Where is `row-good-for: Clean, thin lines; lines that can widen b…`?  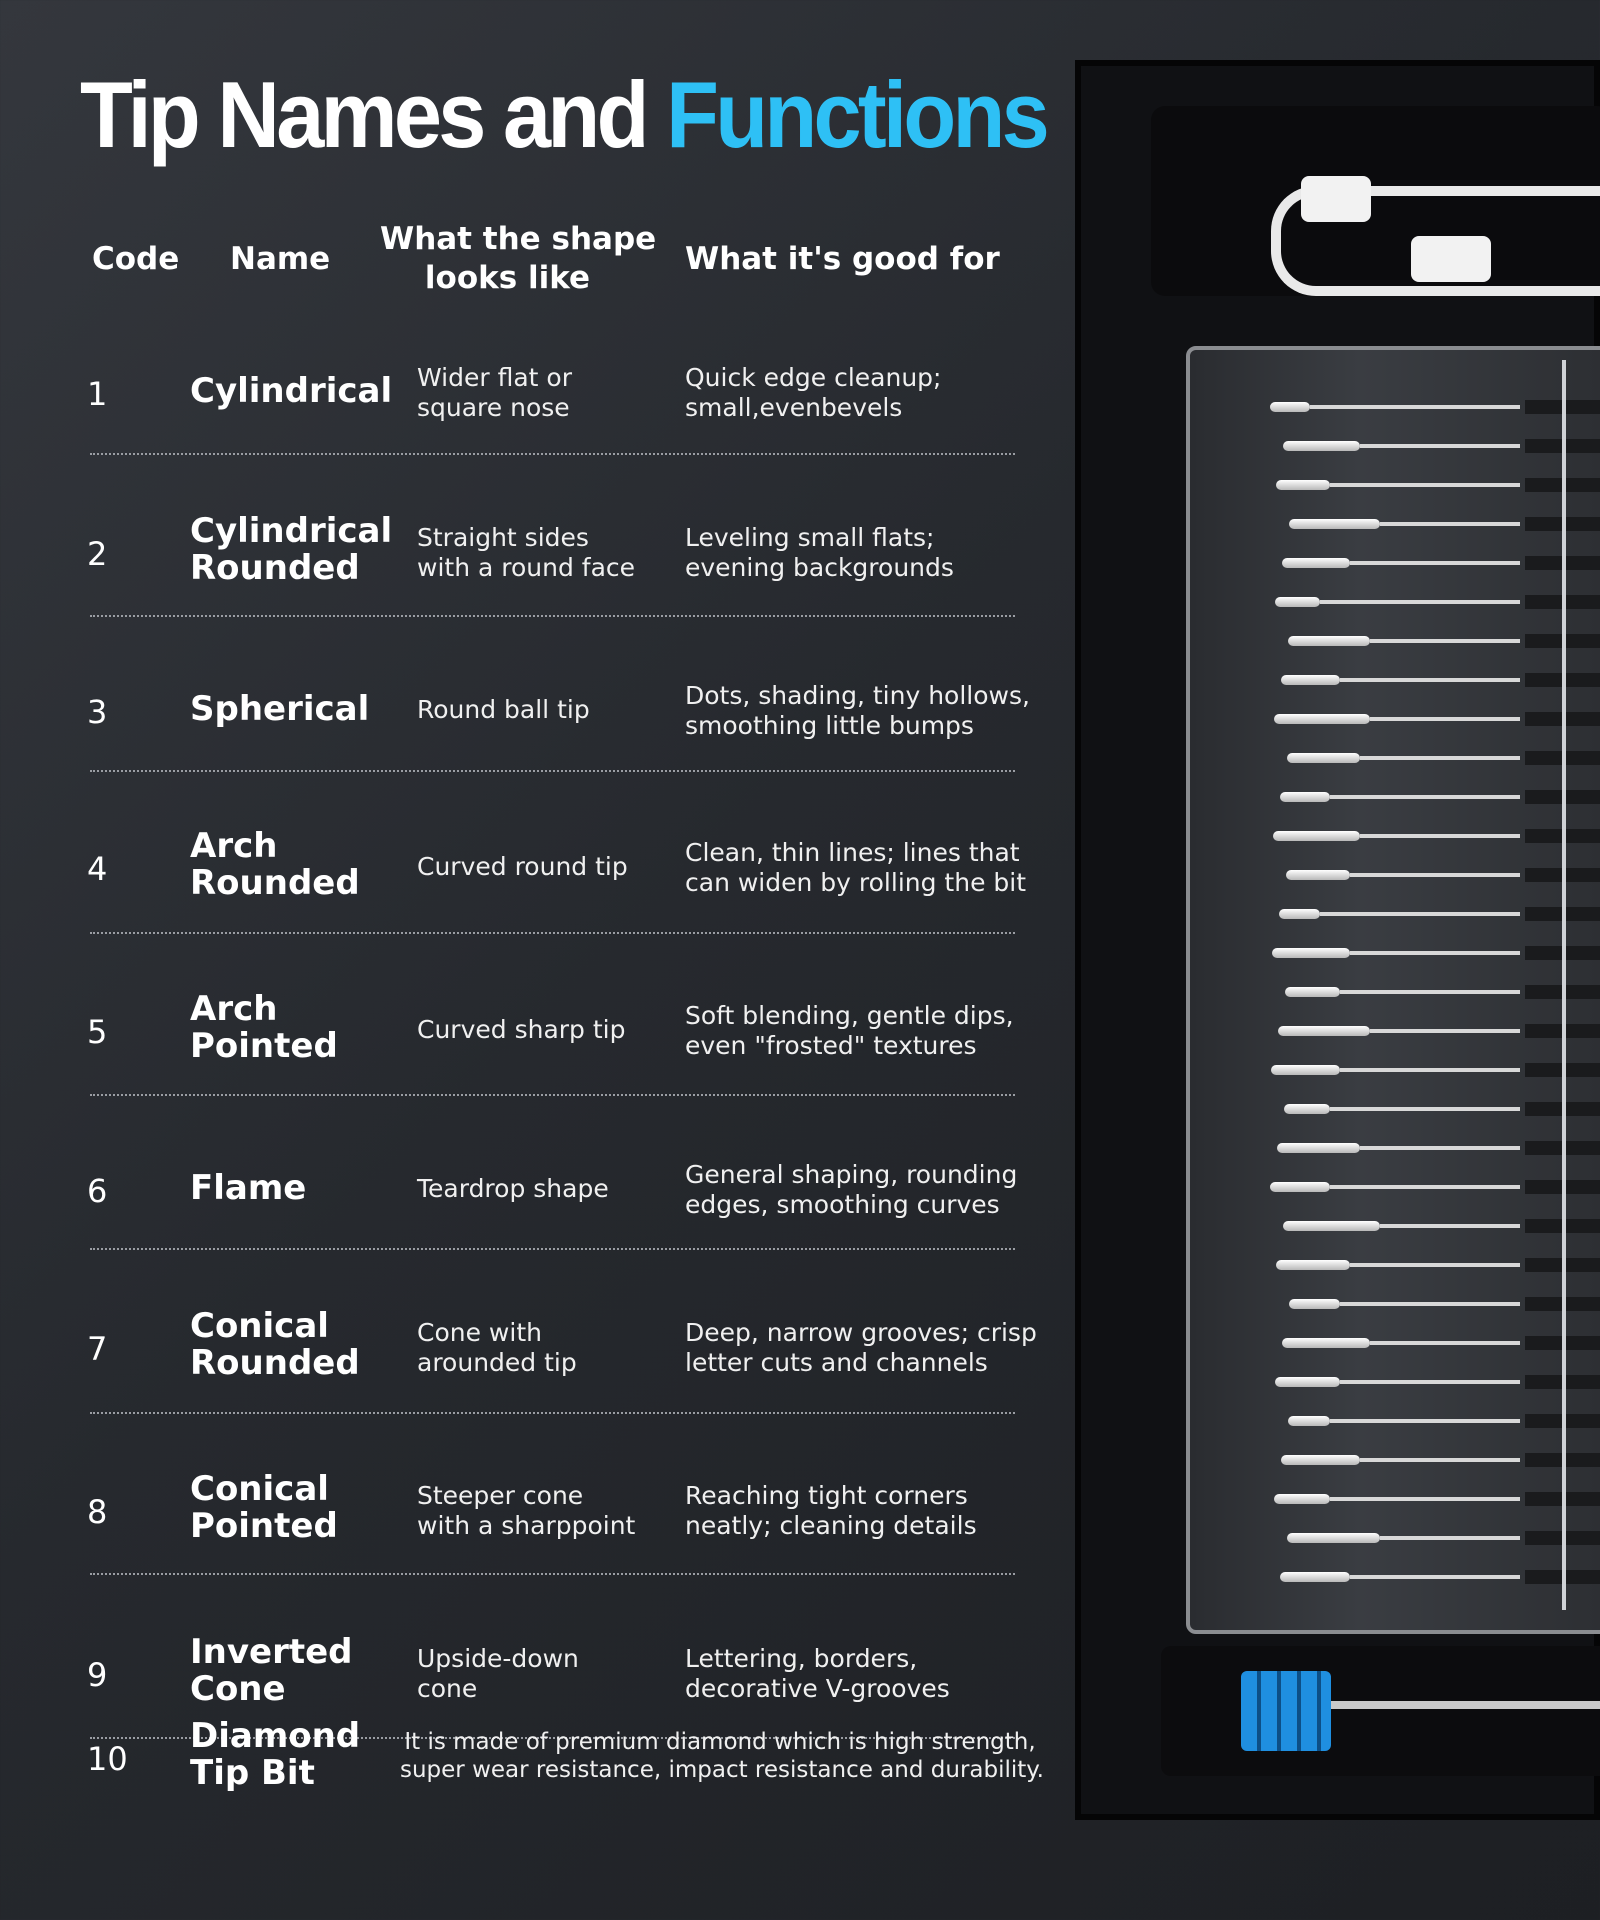 row-good-for: Clean, thin lines; lines that can widen b… is located at coordinates (860, 868).